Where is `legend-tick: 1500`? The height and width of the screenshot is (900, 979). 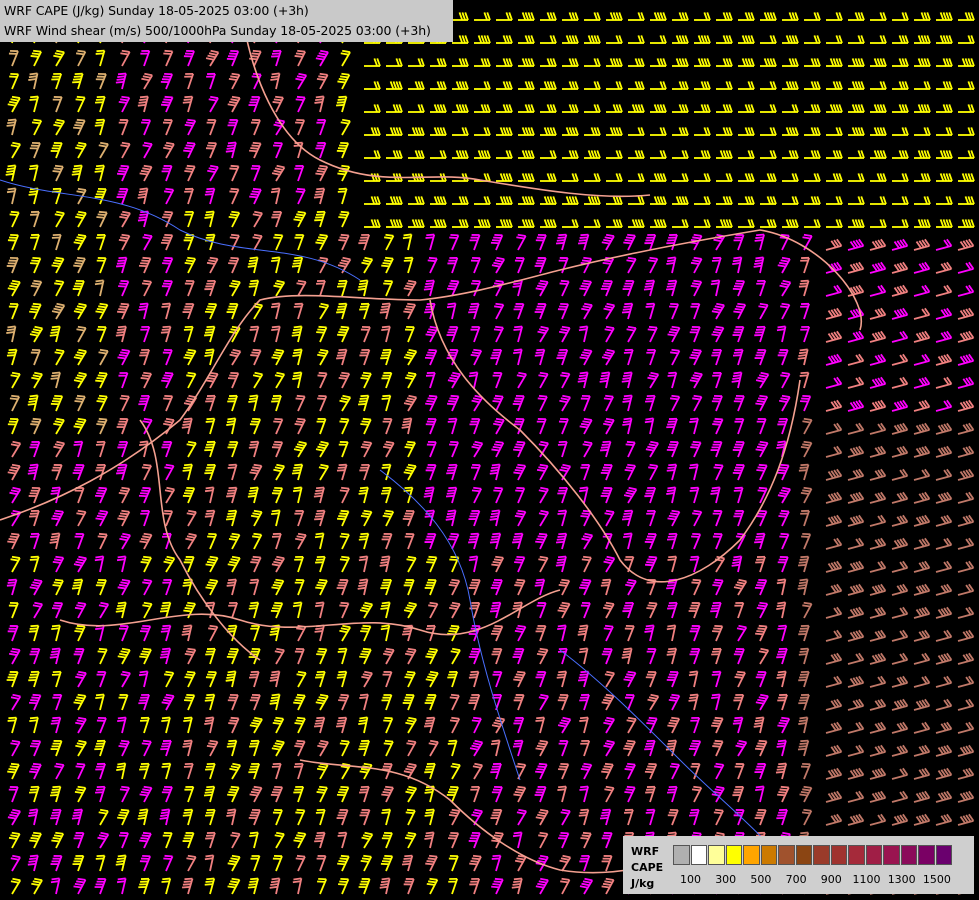 legend-tick: 1500 is located at coordinates (936, 879).